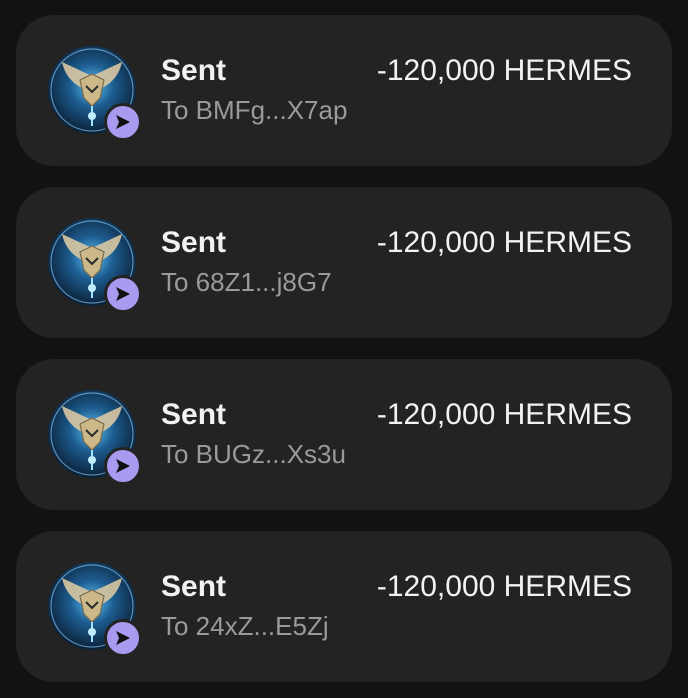  What do you see at coordinates (245, 626) in the screenshot?
I see `transaction-recipient: To 24xZ...E5Zj` at bounding box center [245, 626].